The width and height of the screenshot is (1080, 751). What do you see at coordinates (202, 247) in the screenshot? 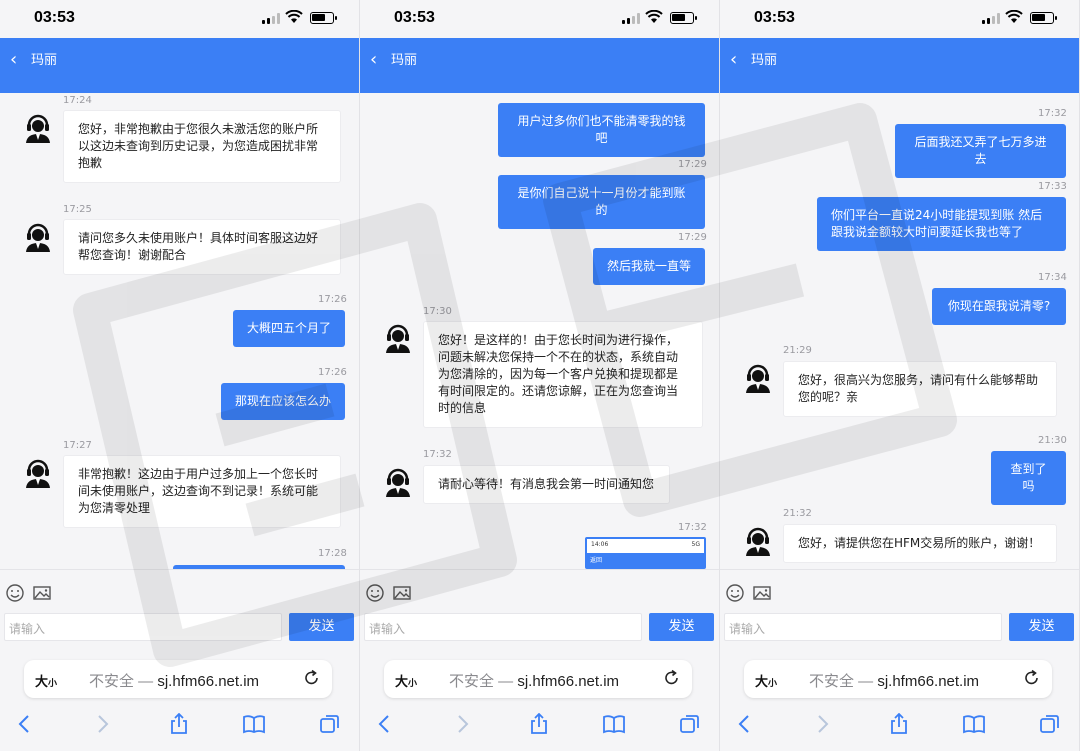
I see `incoming-message-bubble: 请问您多久未使用账户！具体时间客服这边好帮您查询！谢谢配合` at bounding box center [202, 247].